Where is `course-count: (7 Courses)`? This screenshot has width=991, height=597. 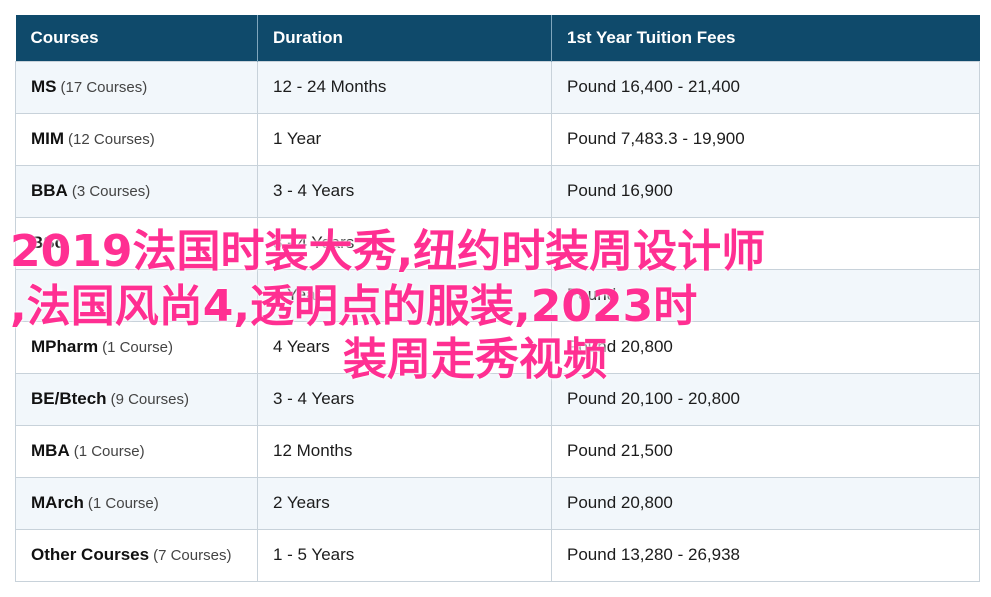 course-count: (7 Courses) is located at coordinates (192, 555).